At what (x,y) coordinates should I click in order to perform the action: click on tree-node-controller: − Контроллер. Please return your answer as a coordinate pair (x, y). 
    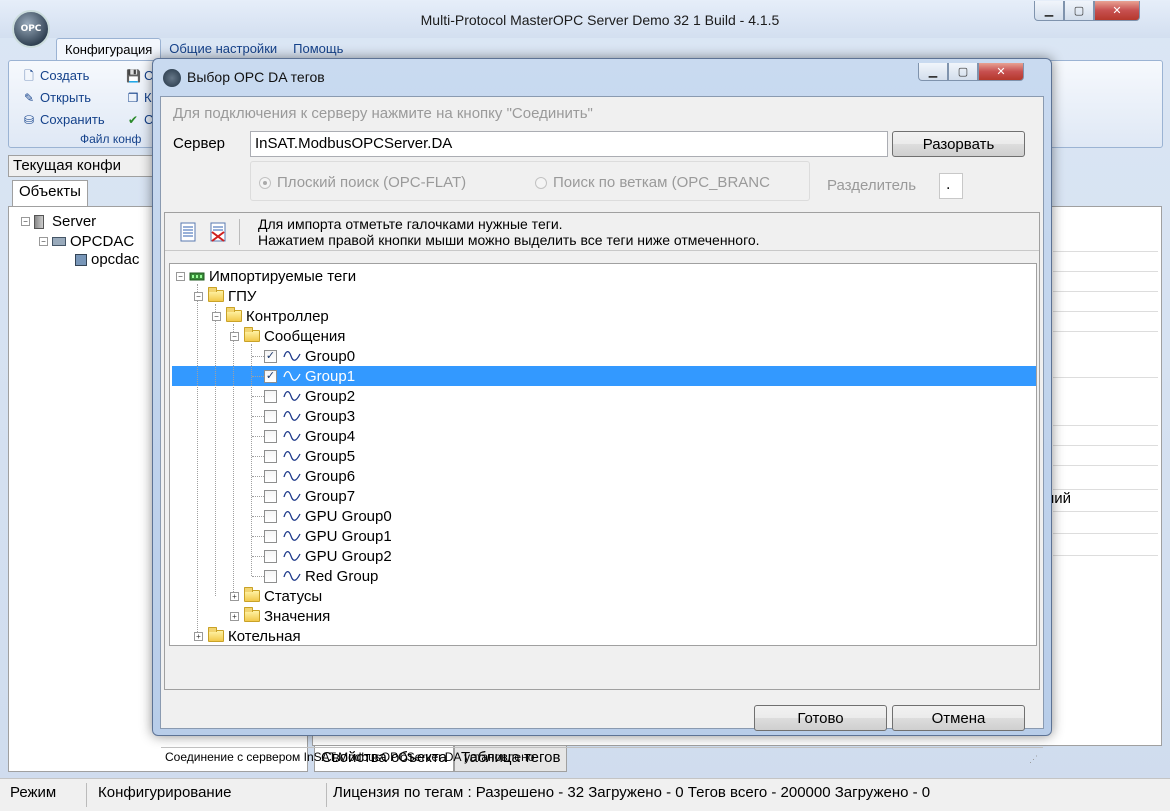
    Looking at the image, I should click on (270, 316).